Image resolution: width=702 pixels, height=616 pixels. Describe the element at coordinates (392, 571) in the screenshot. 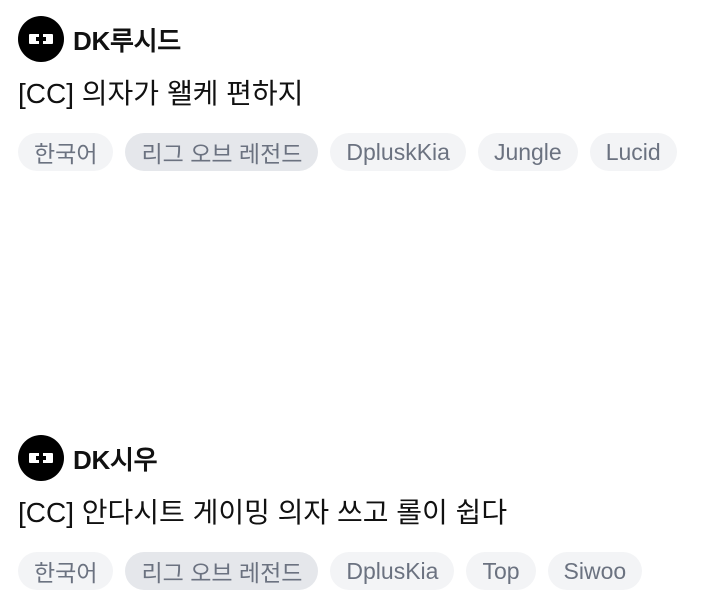

I see `tag-team: DplusKia` at that location.